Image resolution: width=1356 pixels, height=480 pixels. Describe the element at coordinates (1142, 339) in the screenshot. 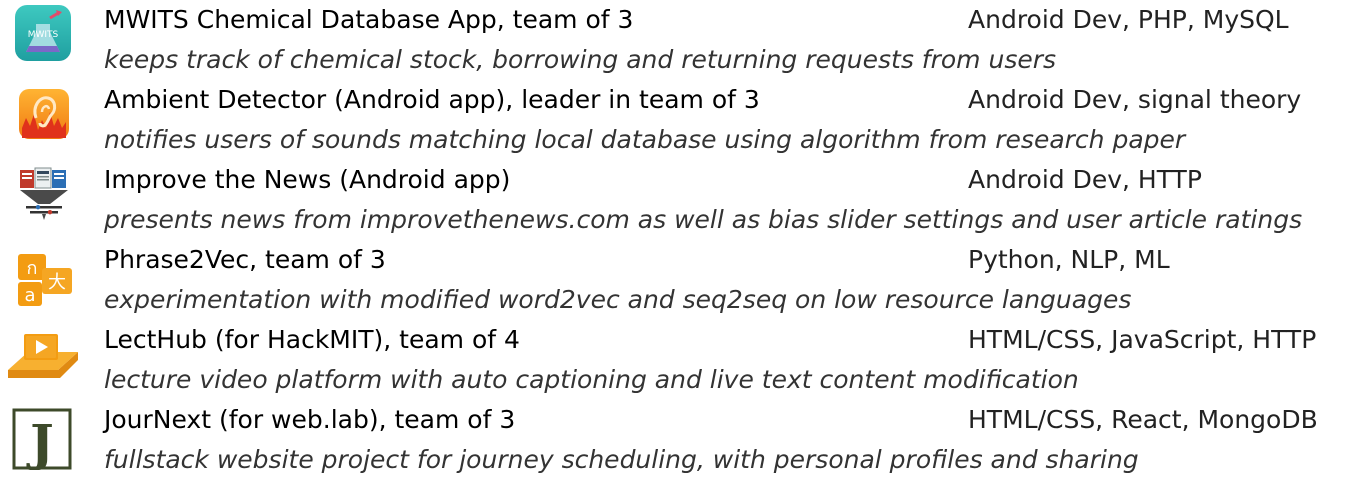

I see `project-skills: HTML/CSS, JavaScript, HTTP` at that location.